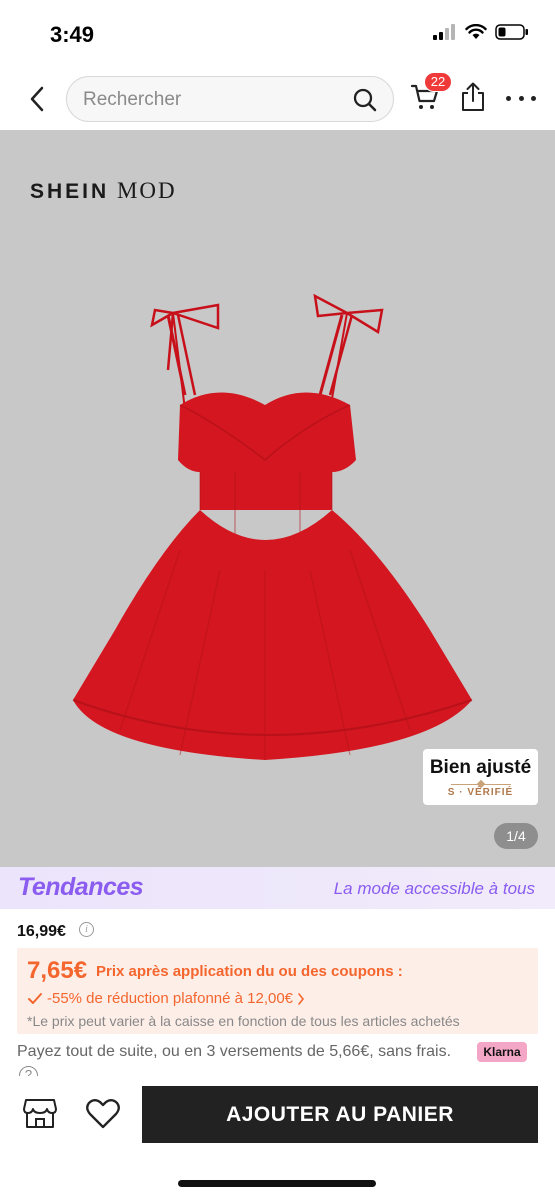 This screenshot has width=555, height=1200. Describe the element at coordinates (301, 998) in the screenshot. I see `chevron-right-icon` at that location.